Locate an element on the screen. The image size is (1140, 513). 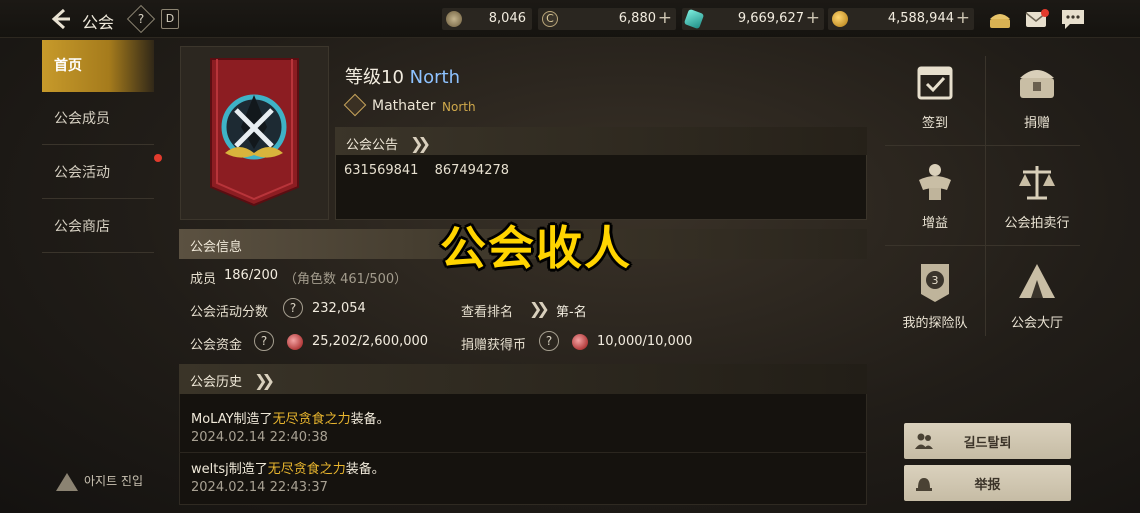
add-crystal-button: + is located at coordinates (813, 18).